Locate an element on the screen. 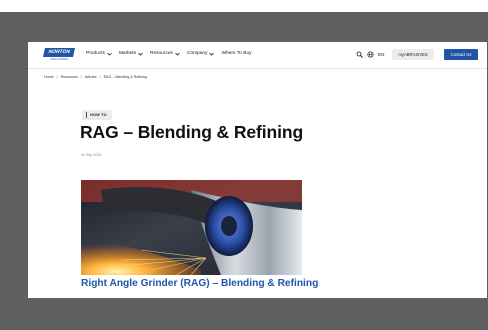 The width and height of the screenshot is (488, 330). brand-logo: NORTON SAINT-GOBAIN is located at coordinates (59, 54).